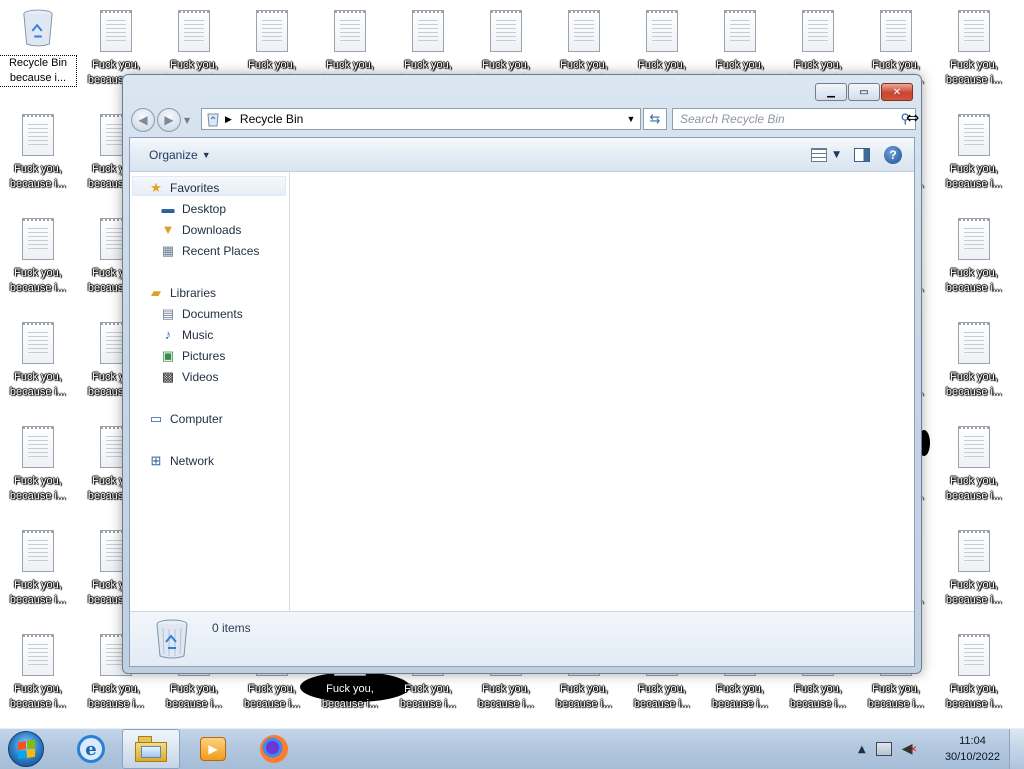 The image size is (1024, 769). I want to click on change-view-button: ▼, so click(825, 154).